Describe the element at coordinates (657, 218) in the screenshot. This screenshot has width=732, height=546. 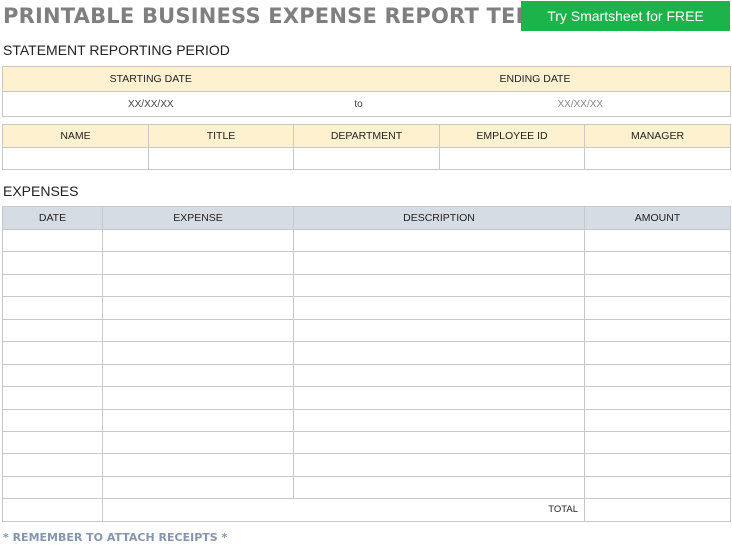
I see `column-header-amount: AMOUNT` at that location.